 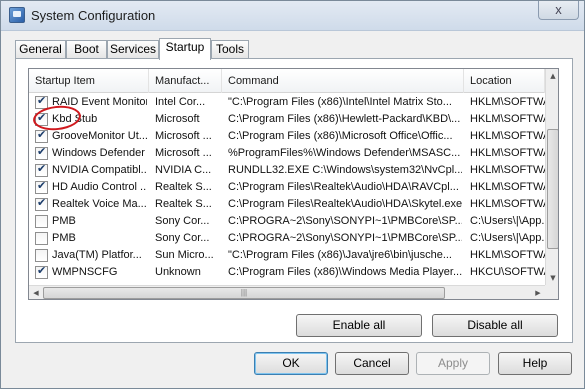 I want to click on manufacturer-cell: Microsoft, so click(x=177, y=119).